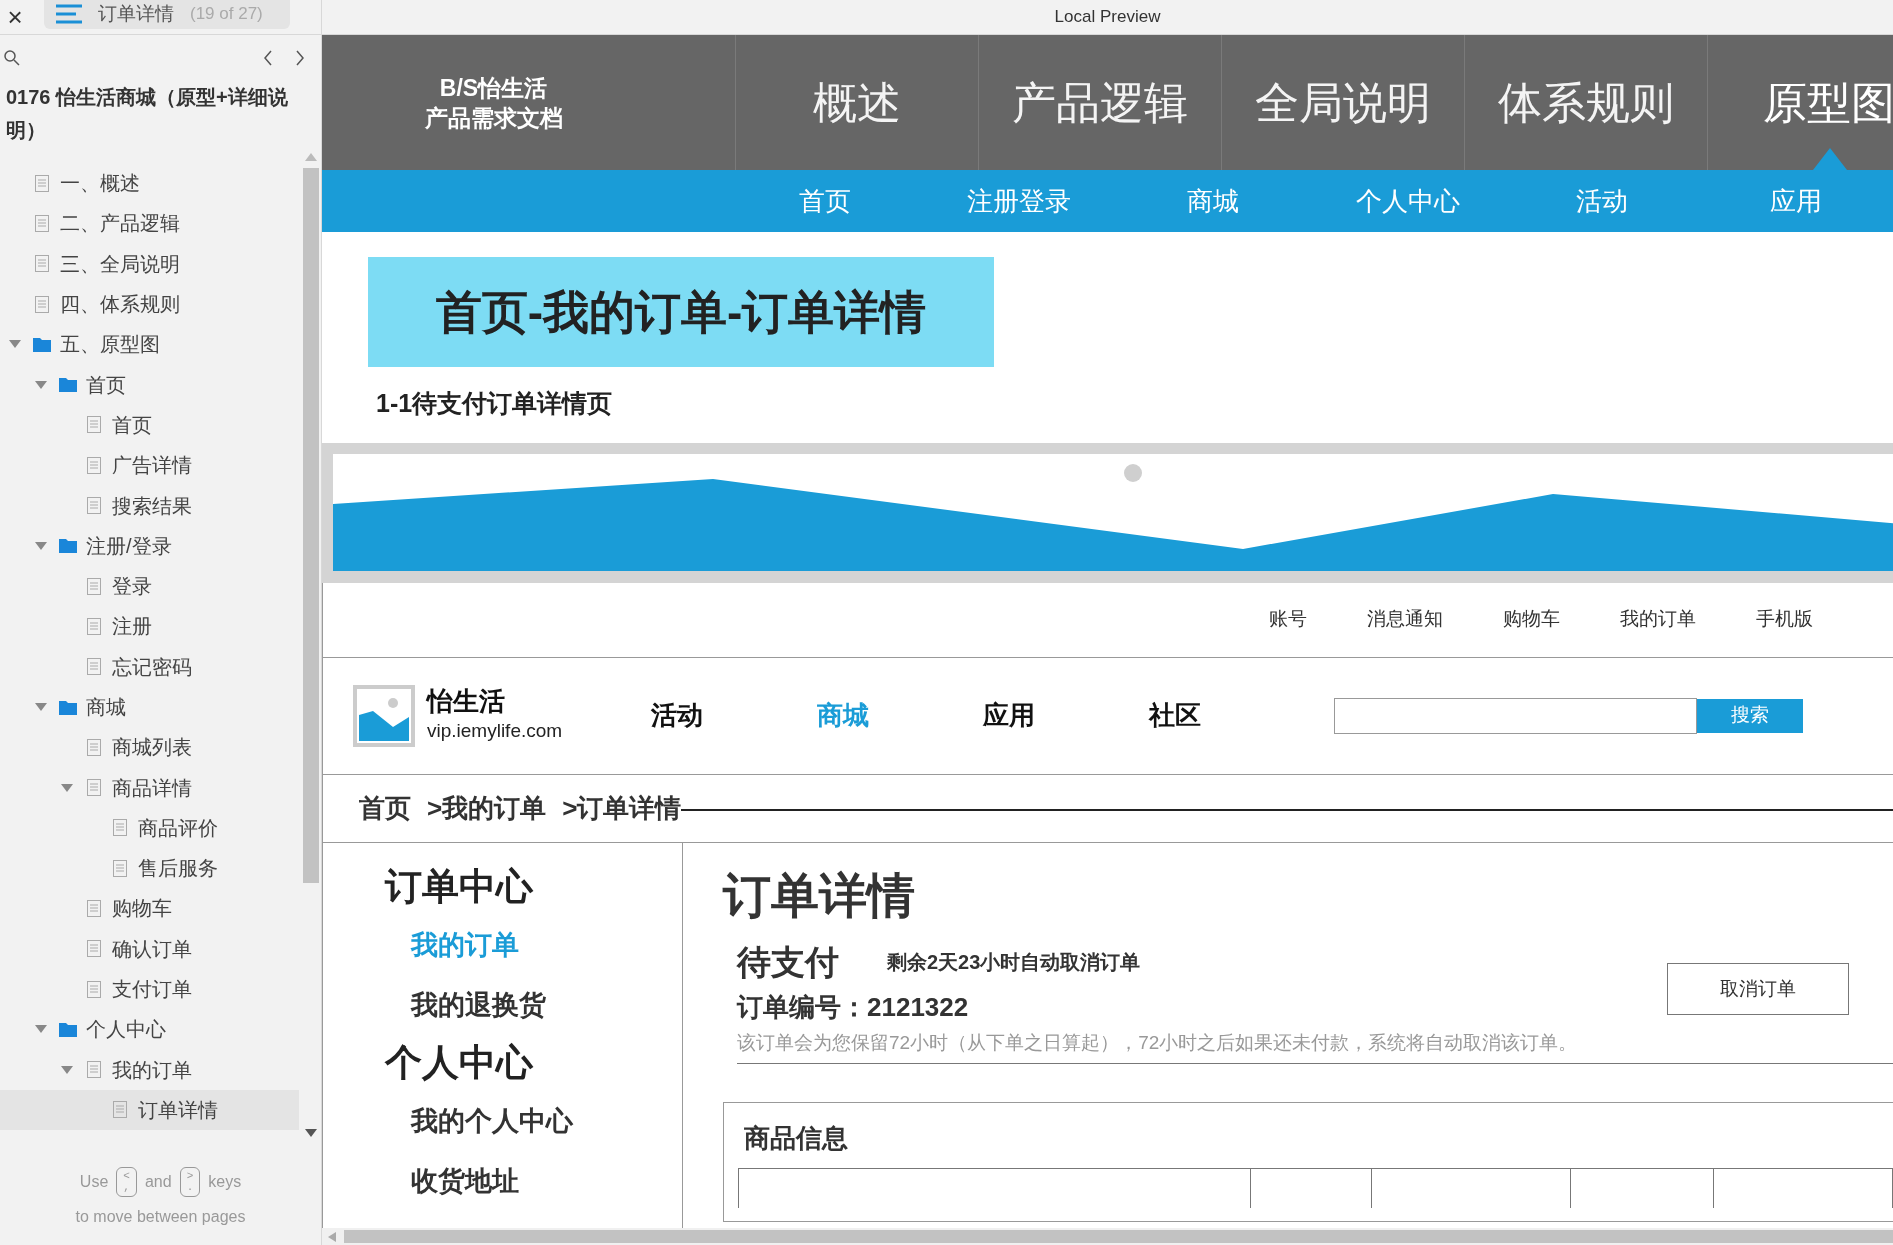  I want to click on top-link: 账号, so click(1288, 619).